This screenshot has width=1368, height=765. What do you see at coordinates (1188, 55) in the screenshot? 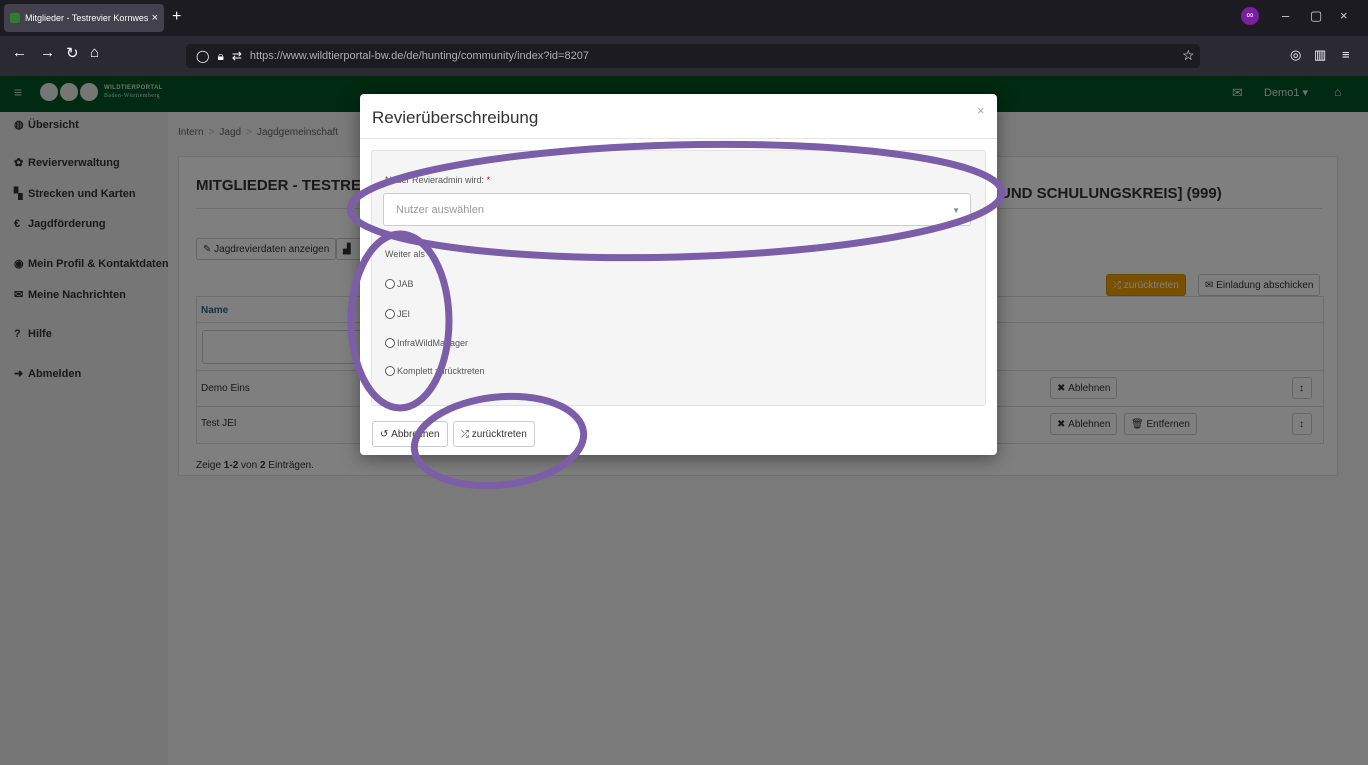
I see `bookmark-star-icon: ☆` at bounding box center [1188, 55].